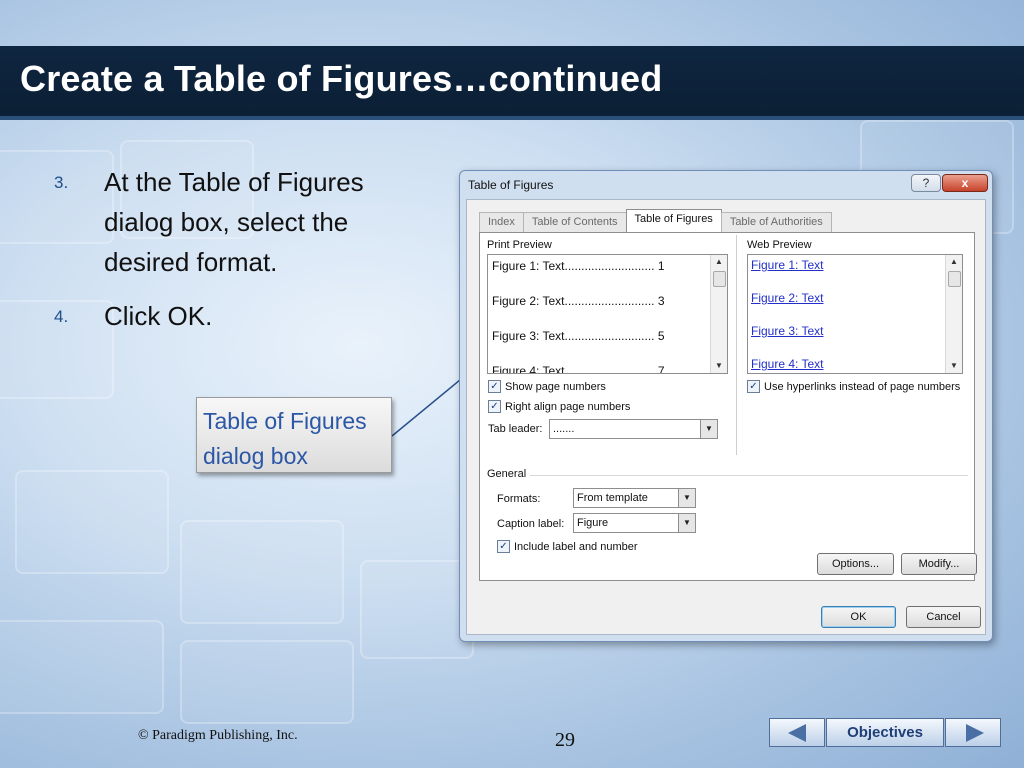  I want to click on cancel-button: Cancel, so click(943, 617).